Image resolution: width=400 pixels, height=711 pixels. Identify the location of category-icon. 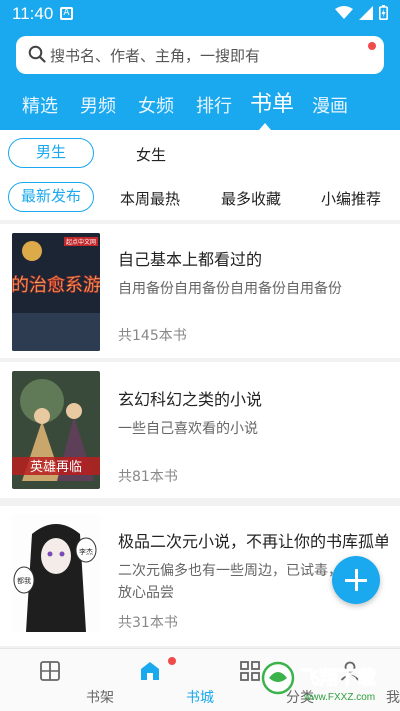
(250, 671).